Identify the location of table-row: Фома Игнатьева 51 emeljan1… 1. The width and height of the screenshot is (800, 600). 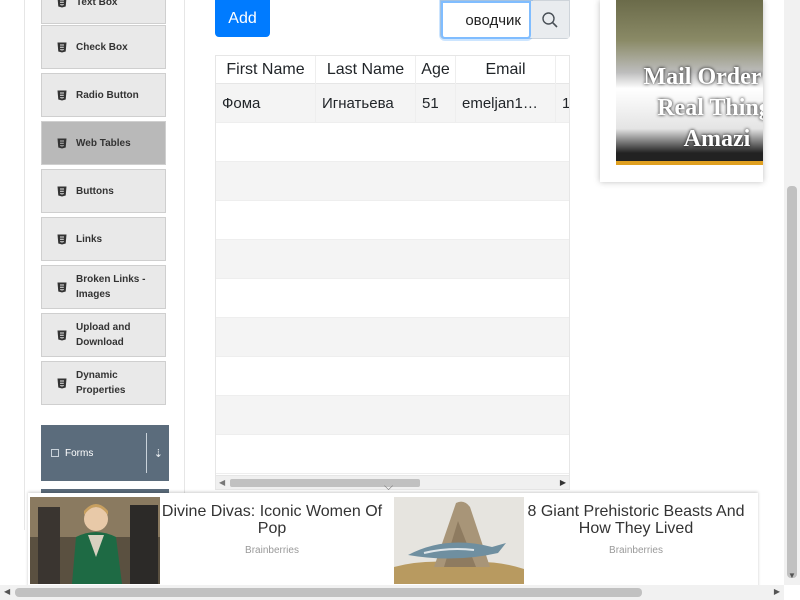
(392, 103).